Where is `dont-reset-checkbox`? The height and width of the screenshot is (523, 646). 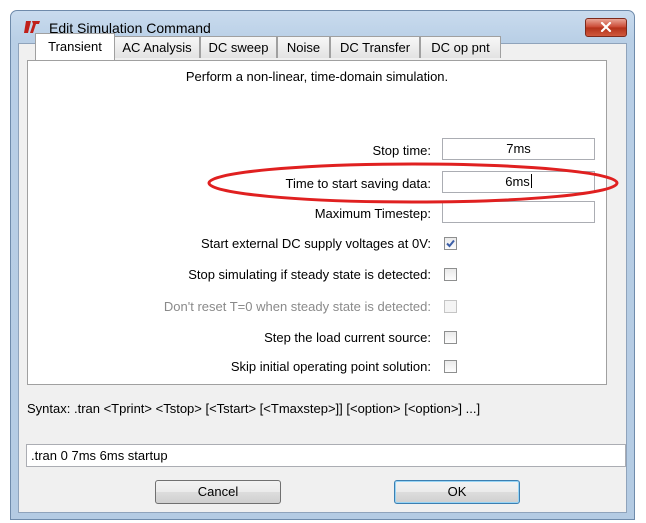
dont-reset-checkbox is located at coordinates (450, 306).